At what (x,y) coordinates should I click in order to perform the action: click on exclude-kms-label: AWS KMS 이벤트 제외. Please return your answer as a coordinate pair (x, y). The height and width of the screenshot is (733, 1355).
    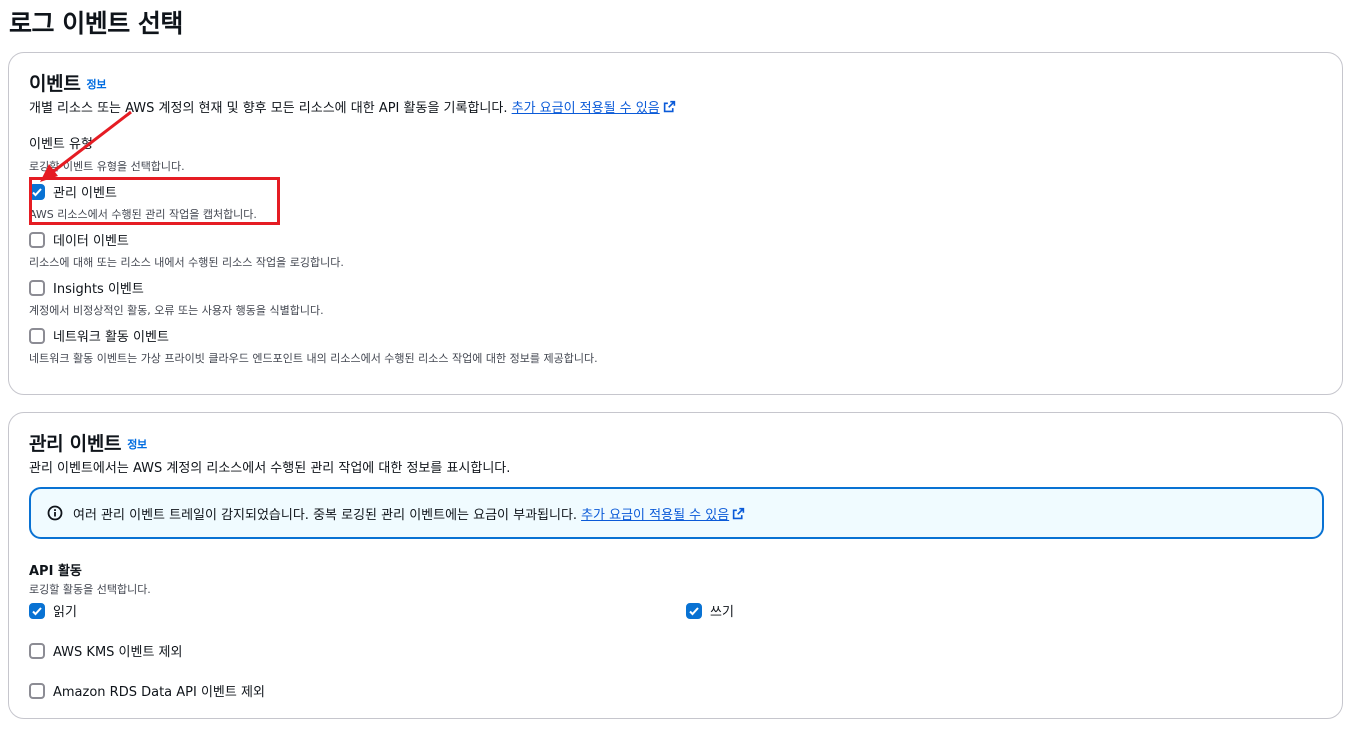
    Looking at the image, I should click on (118, 652).